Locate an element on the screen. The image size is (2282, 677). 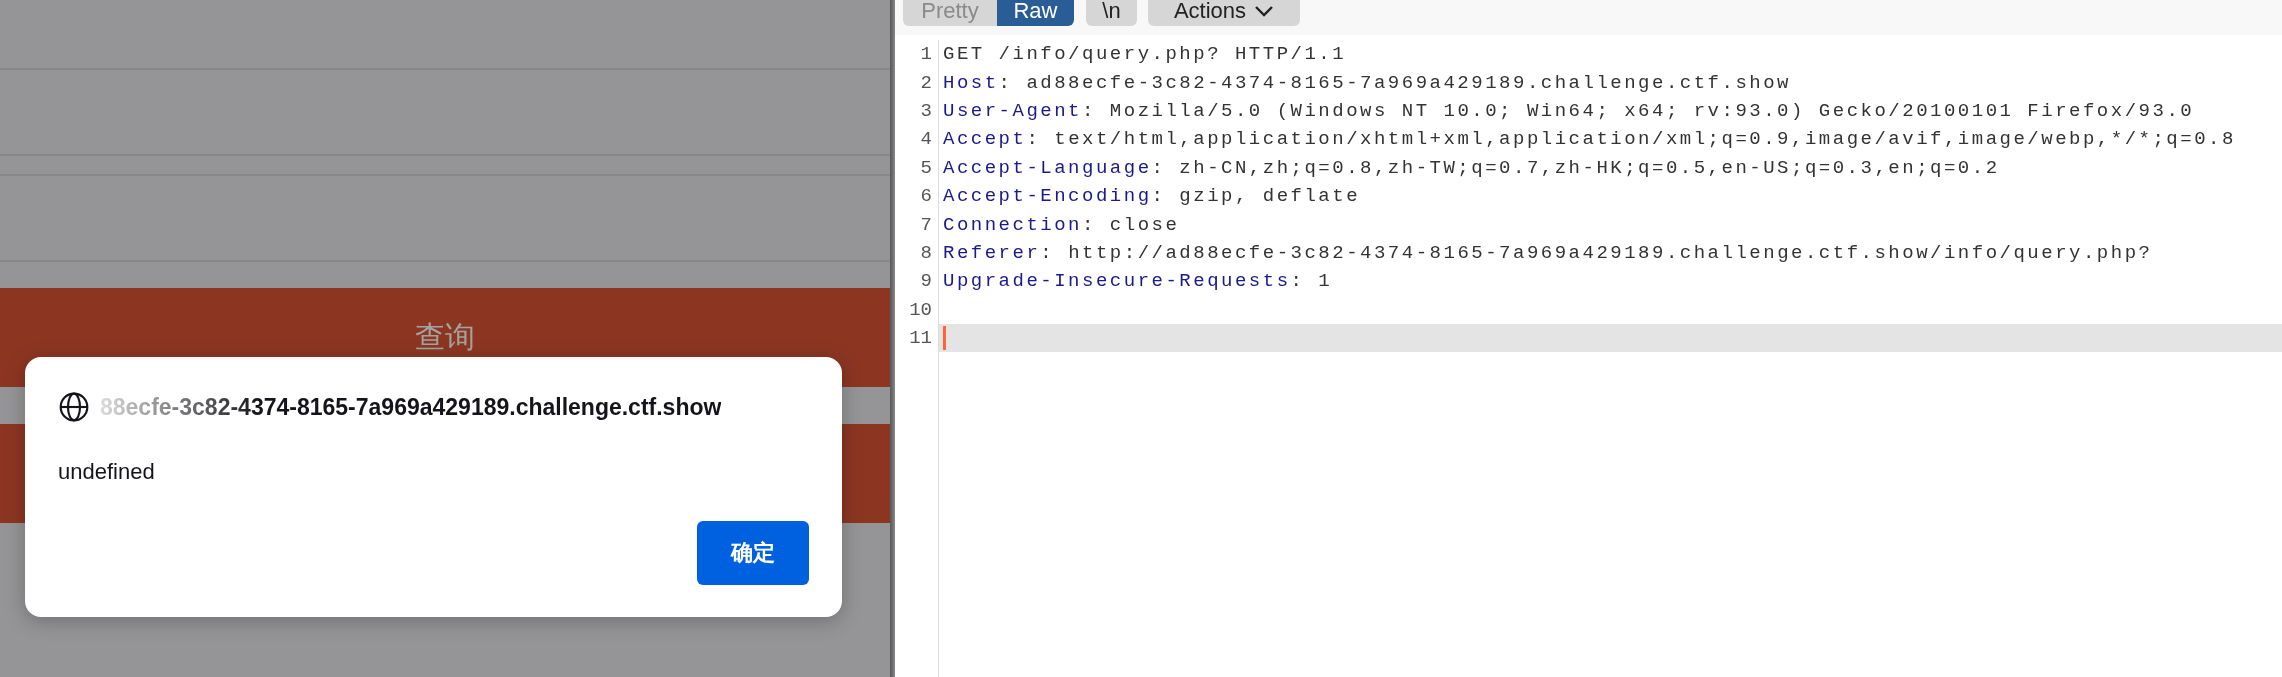
line-number: 2 is located at coordinates (917, 82).